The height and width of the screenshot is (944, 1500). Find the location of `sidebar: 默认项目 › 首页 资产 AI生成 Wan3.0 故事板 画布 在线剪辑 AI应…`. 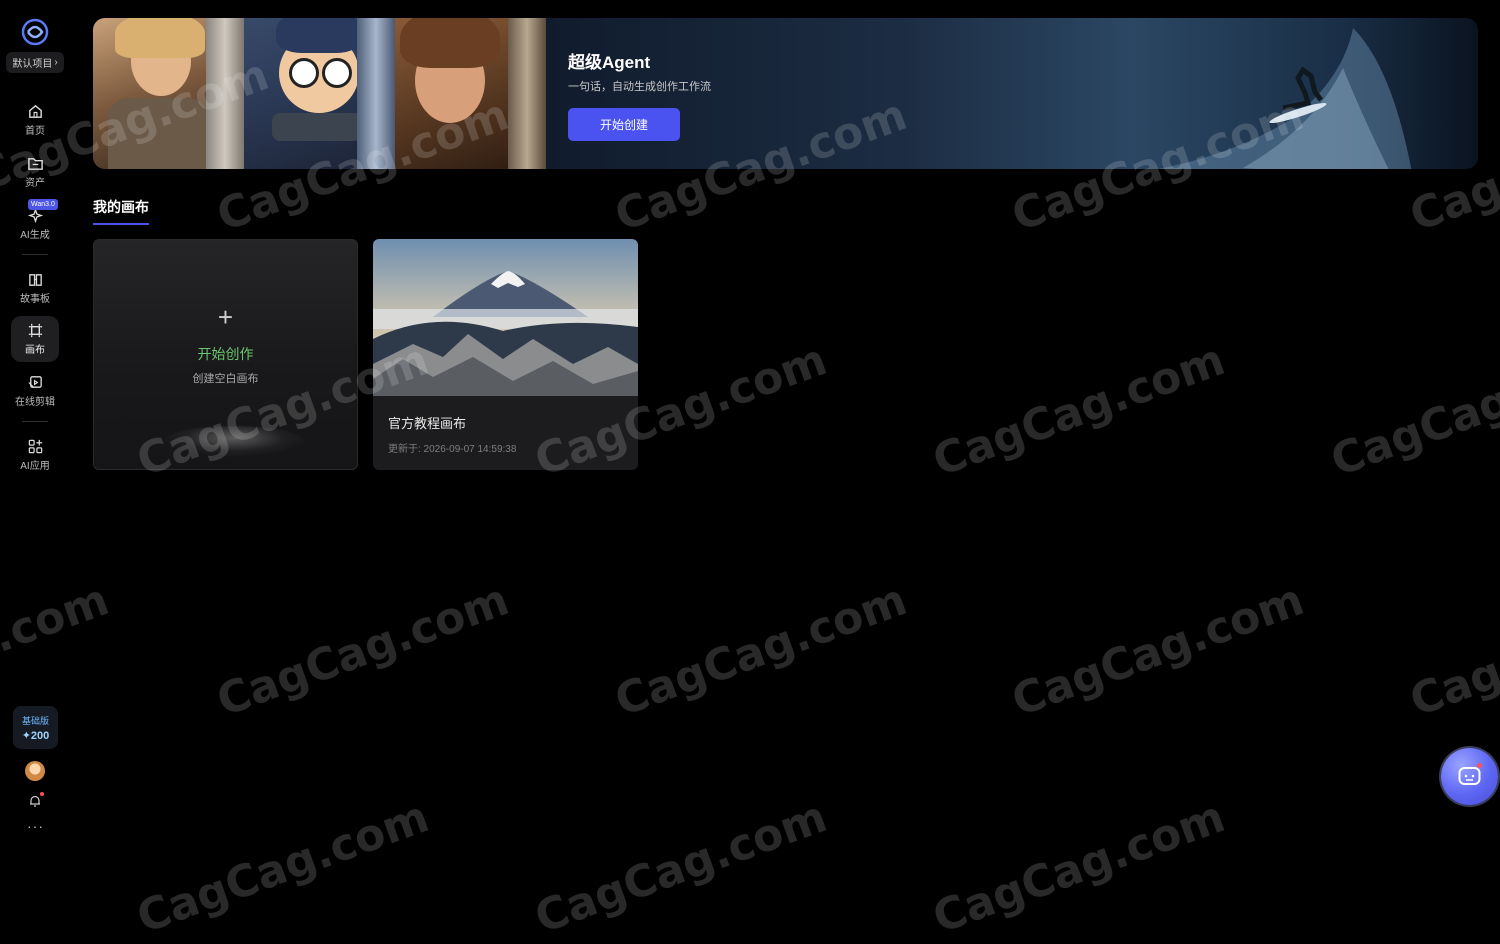

sidebar: 默认项目 › 首页 资产 AI生成 Wan3.0 故事板 画布 在线剪辑 AI应… is located at coordinates (35, 437).